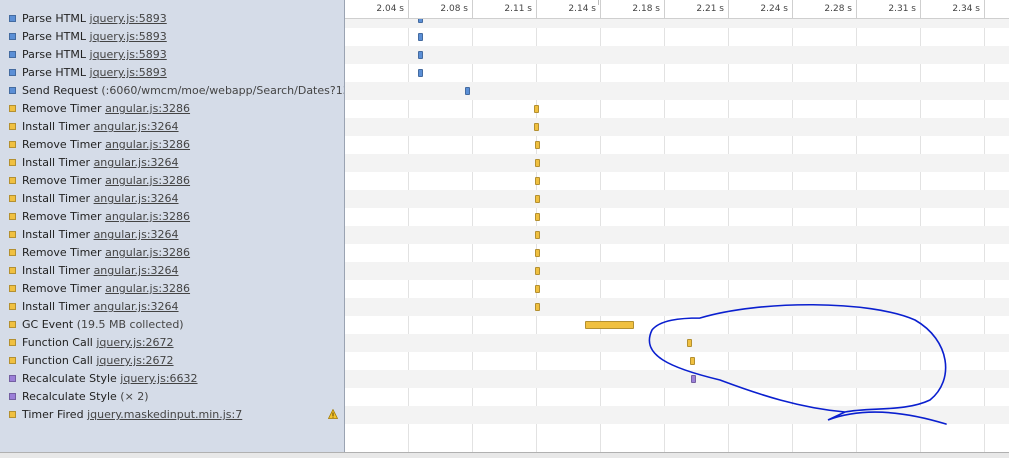 This screenshot has height=458, width=1009. What do you see at coordinates (902, 9) in the screenshot?
I see `ruler-tick-label: 2.31 s` at bounding box center [902, 9].